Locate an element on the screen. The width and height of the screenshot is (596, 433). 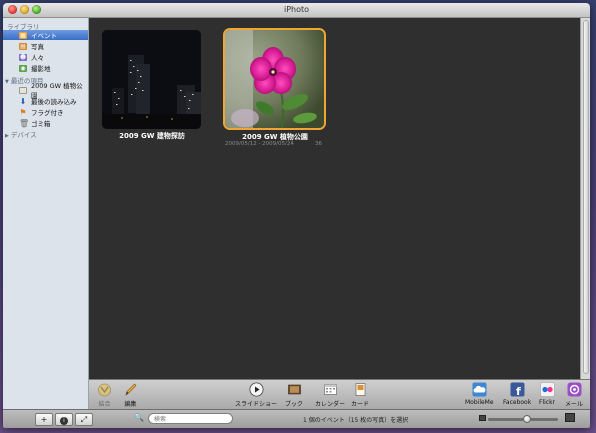
disclosure-closed-icon: ▶ is located at coordinates (7, 136).